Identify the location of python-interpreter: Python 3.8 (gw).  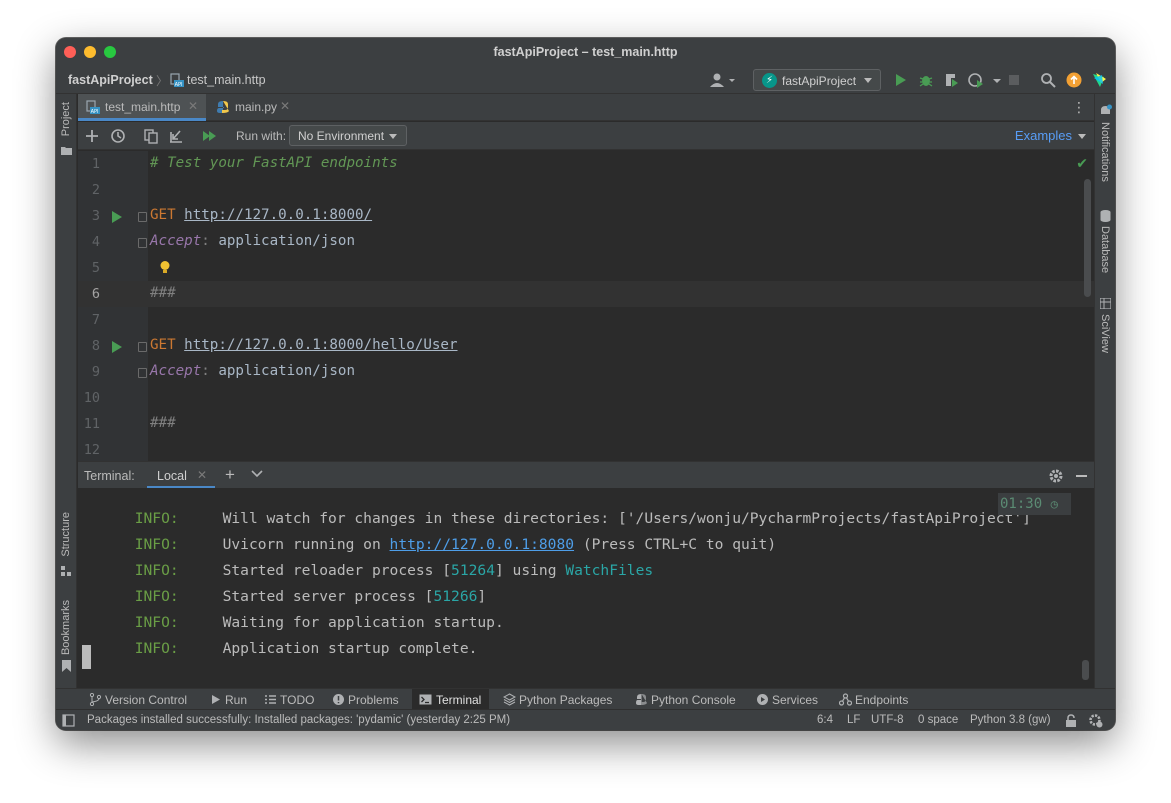
(1010, 720).